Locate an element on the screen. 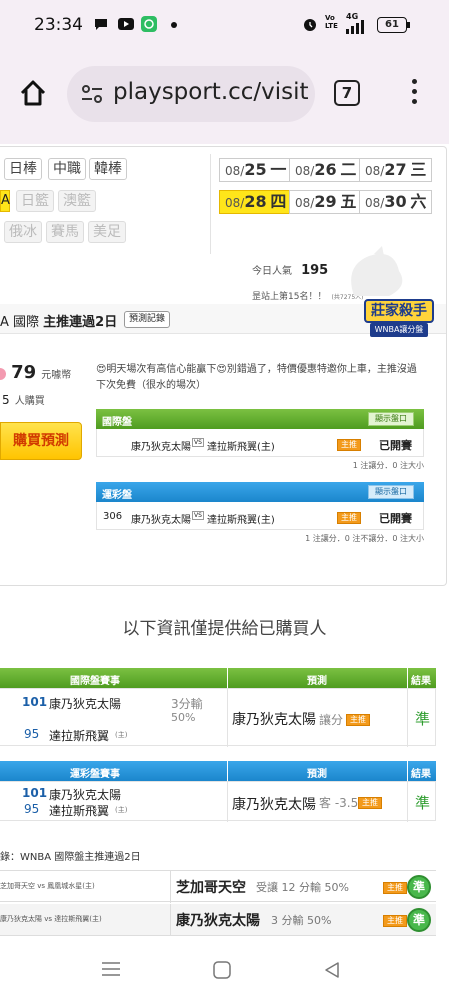 Image resolution: width=449 pixels, height=1000 pixels. popularity-row: 今日人氣 195 is located at coordinates (290, 268).